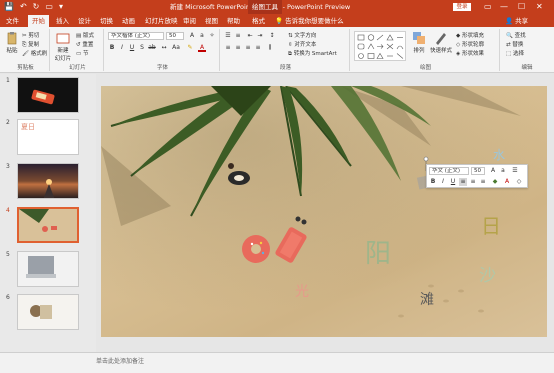 Image resolution: width=554 pixels, height=373 pixels. I want to click on mini-align-left-icon: ≡, so click(463, 182).